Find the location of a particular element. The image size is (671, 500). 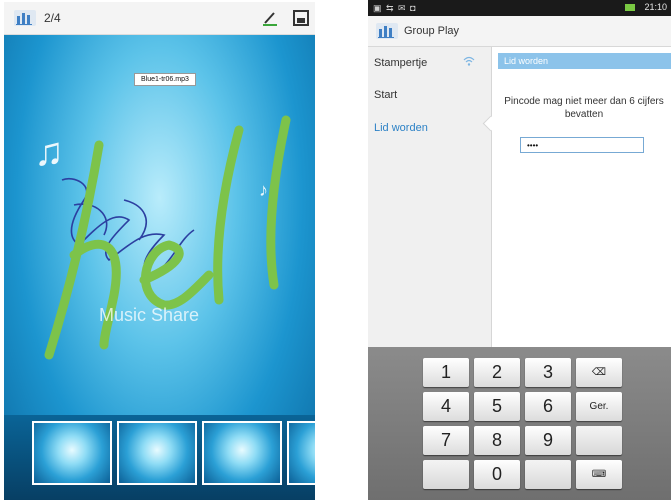

key-9: 9 is located at coordinates (548, 440).